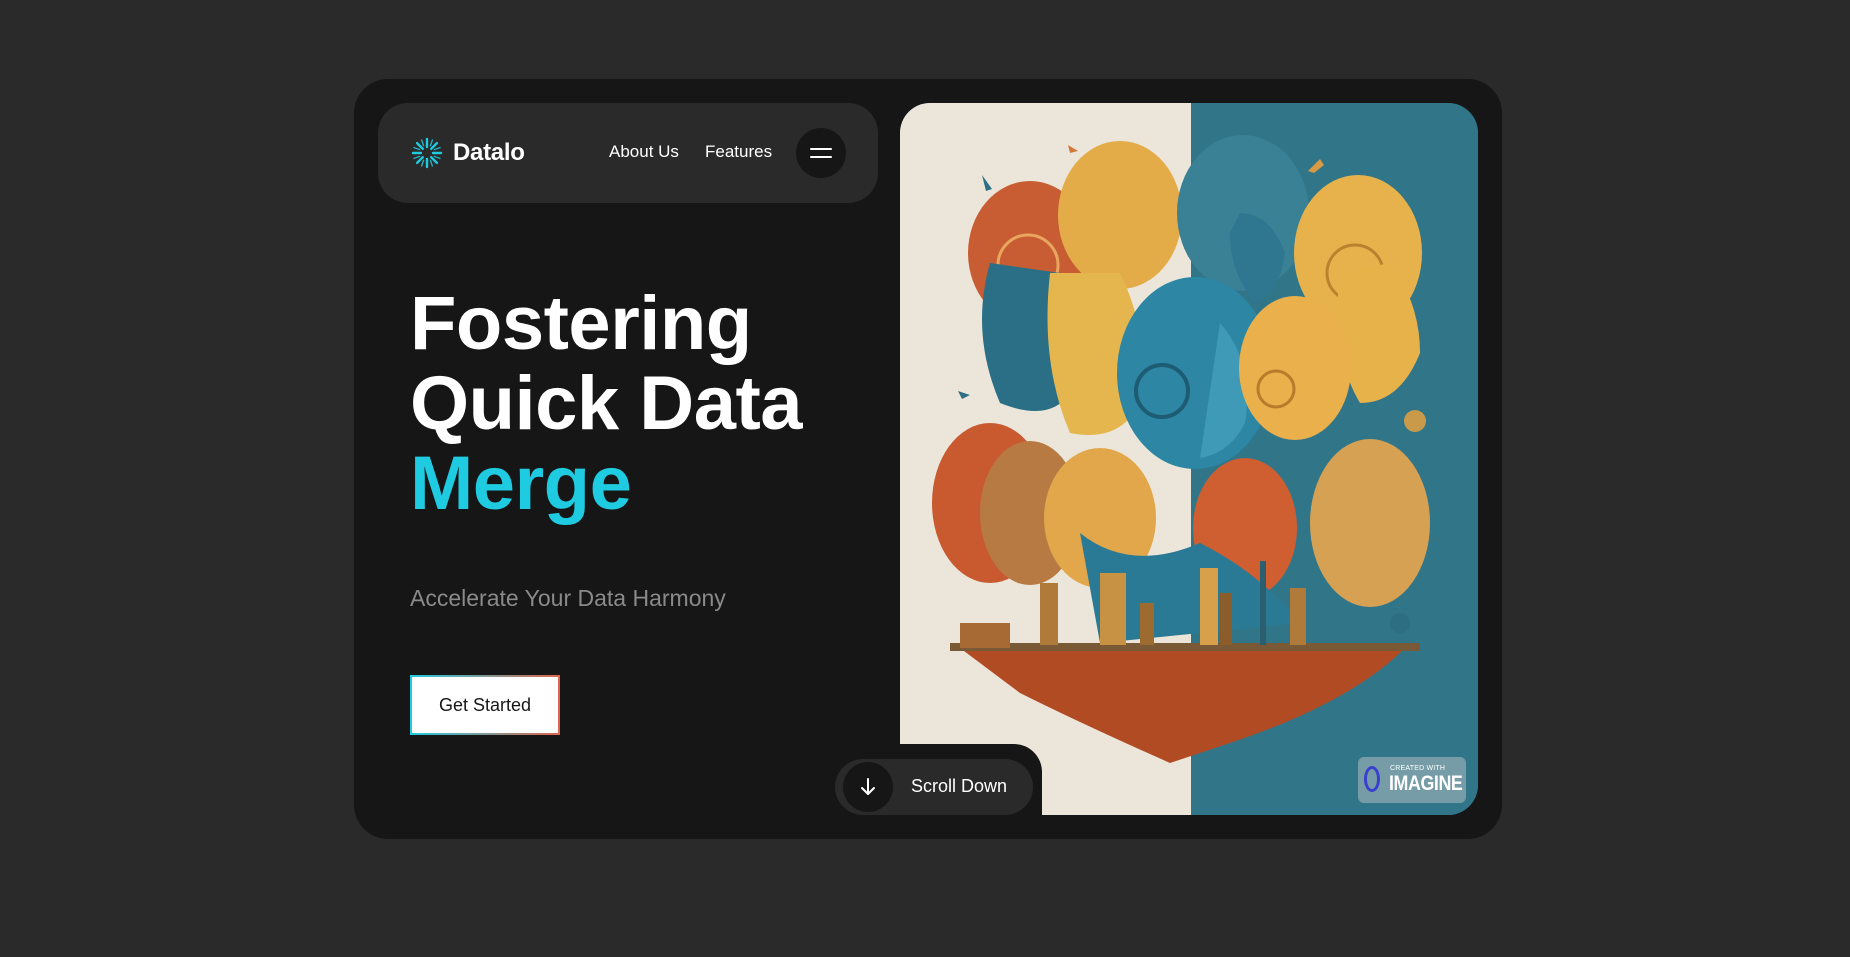  Describe the element at coordinates (738, 152) in the screenshot. I see `nav-link-features: Features` at that location.